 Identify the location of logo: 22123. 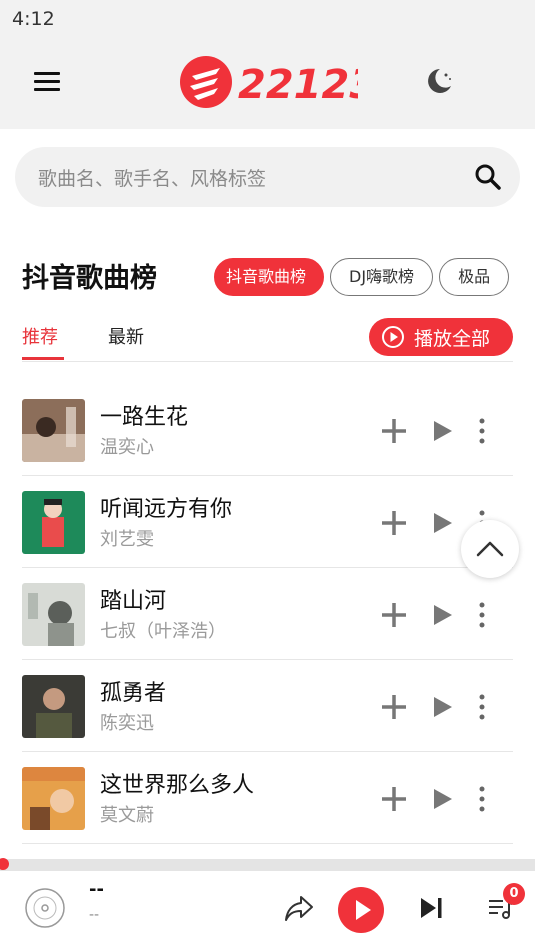
(268, 82).